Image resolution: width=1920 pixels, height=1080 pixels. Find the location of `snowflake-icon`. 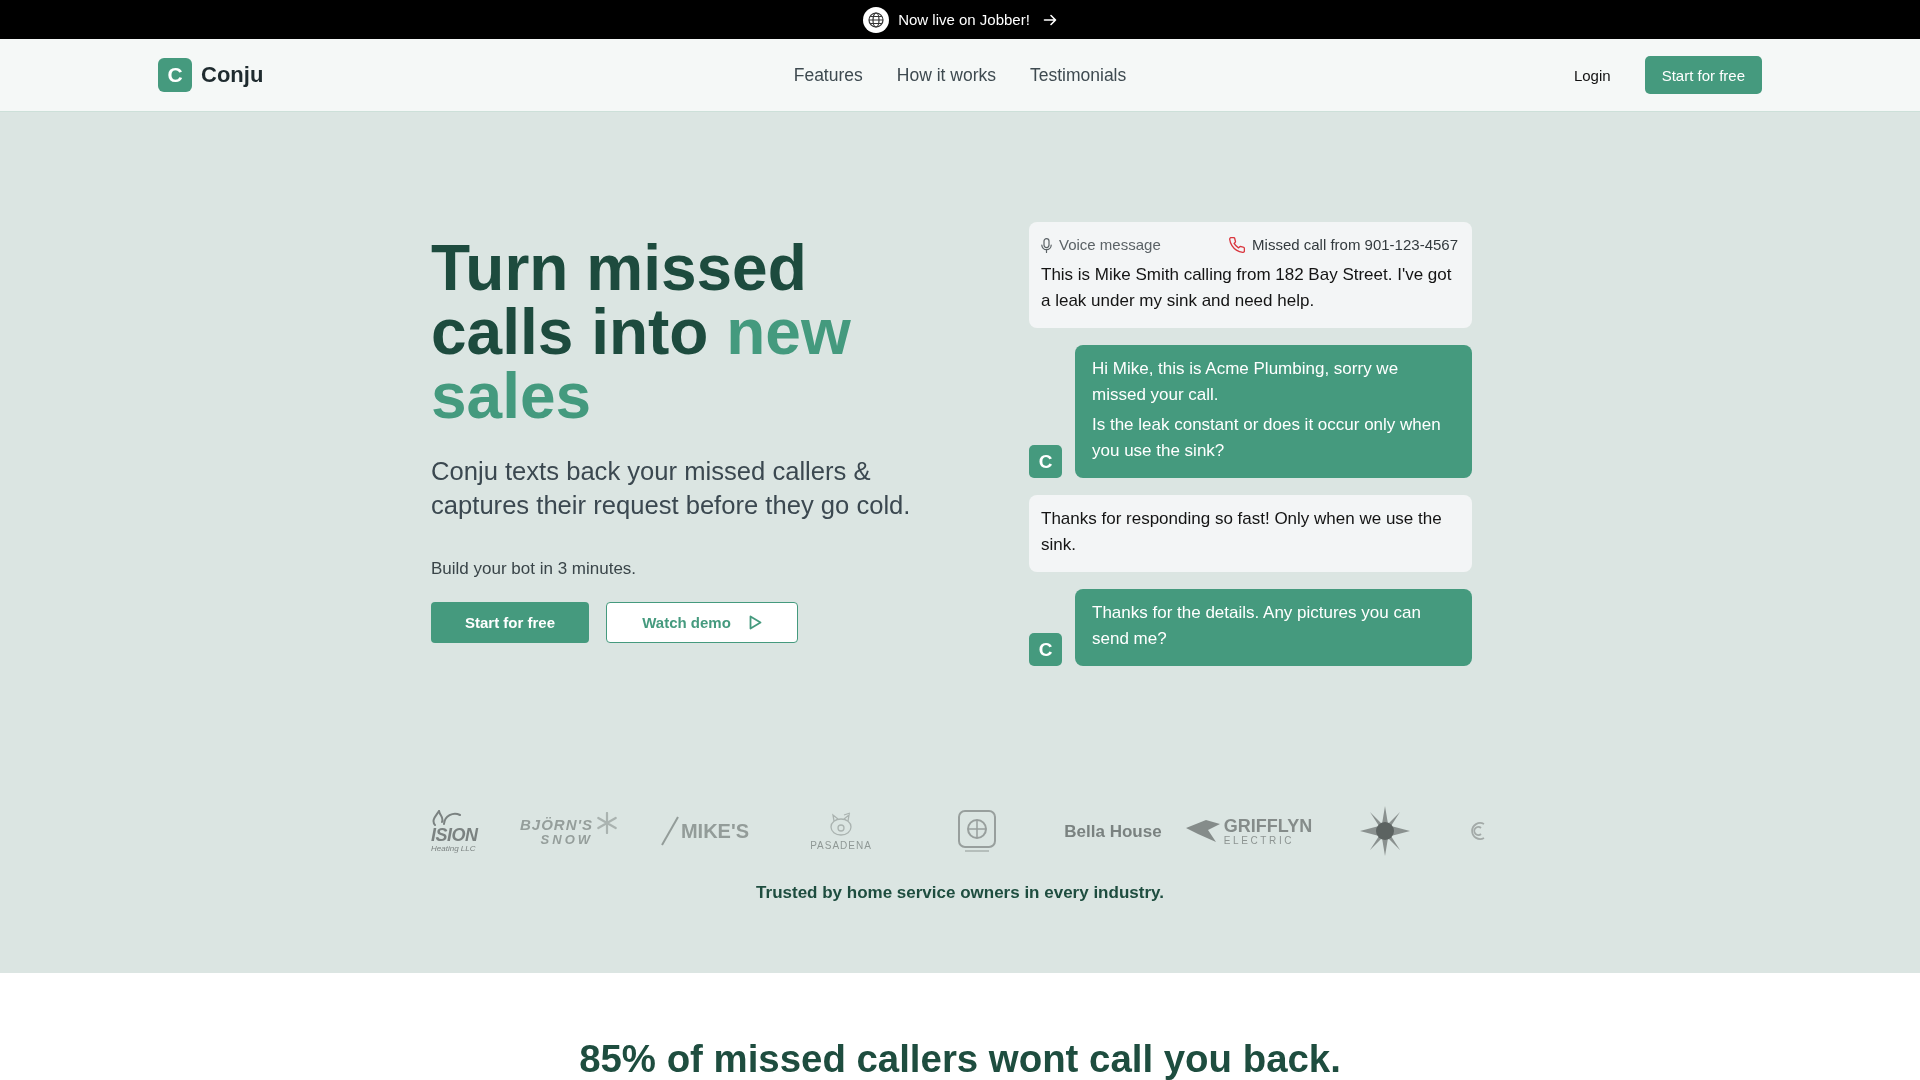

snowflake-icon is located at coordinates (607, 823).